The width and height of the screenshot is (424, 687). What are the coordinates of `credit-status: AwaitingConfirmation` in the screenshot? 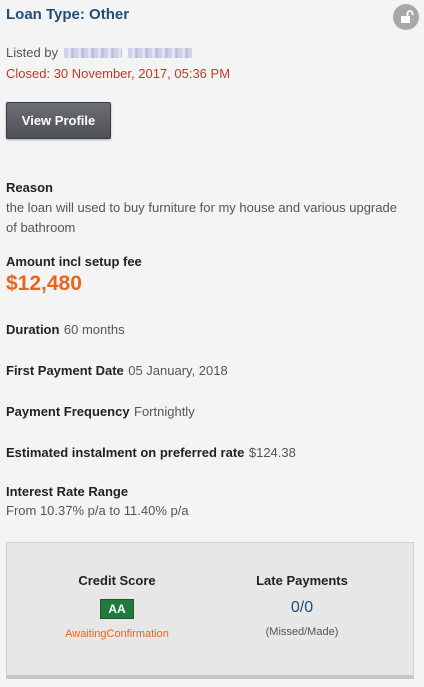 It's located at (117, 634).